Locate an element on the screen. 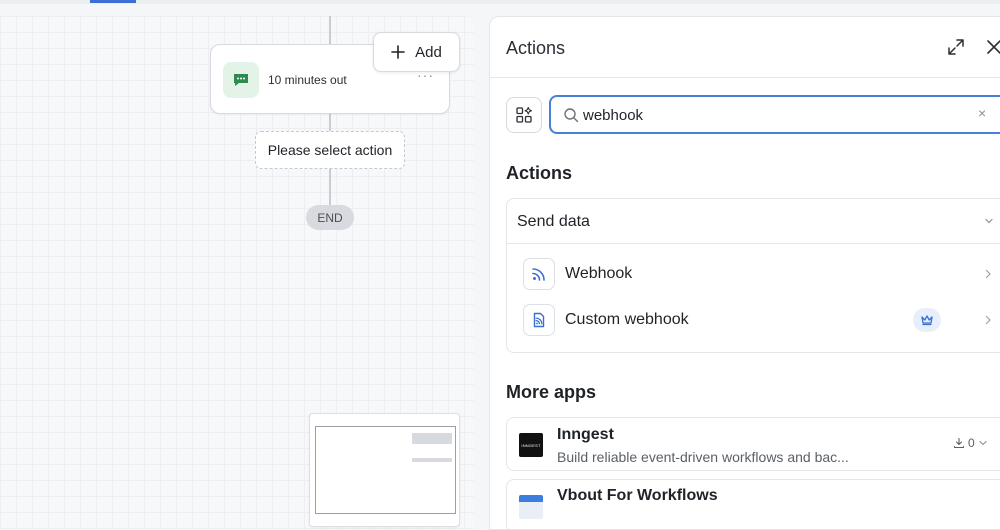 This screenshot has height=530, width=1000. custom-webhook-icon is located at coordinates (539, 320).